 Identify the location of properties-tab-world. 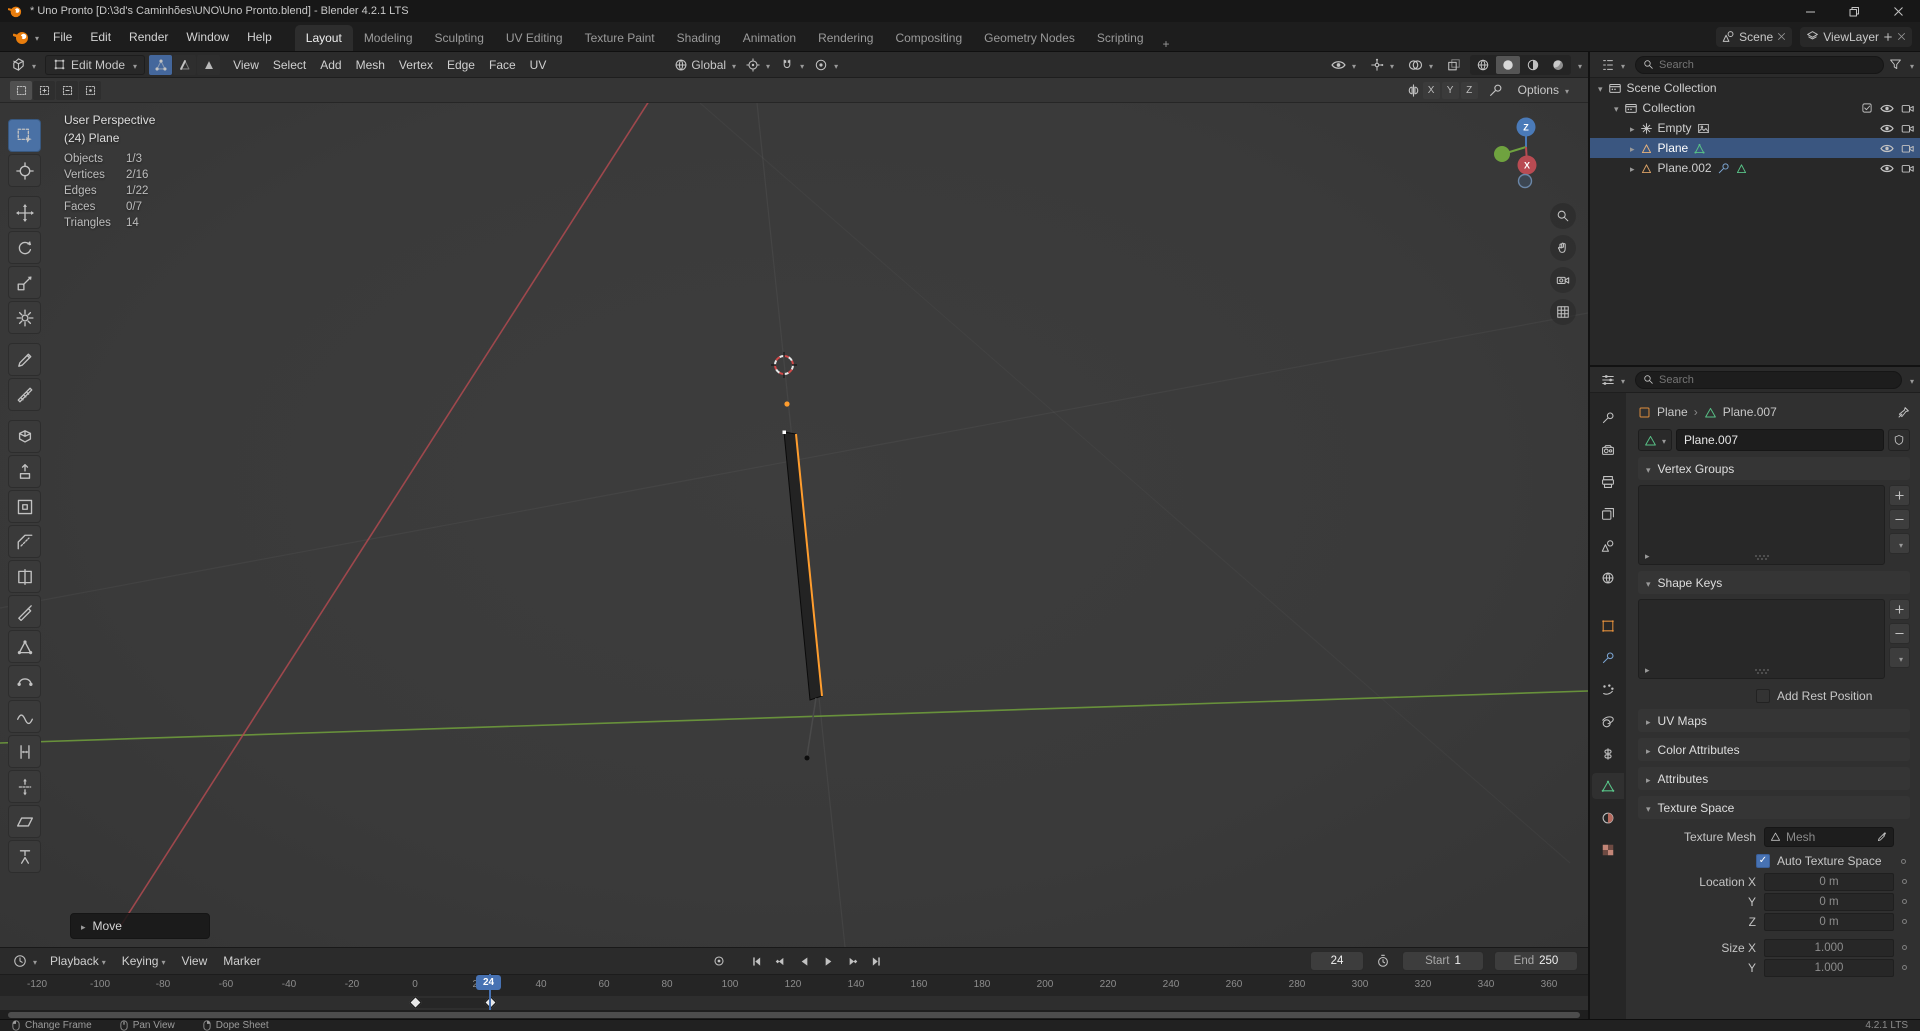
(1608, 578).